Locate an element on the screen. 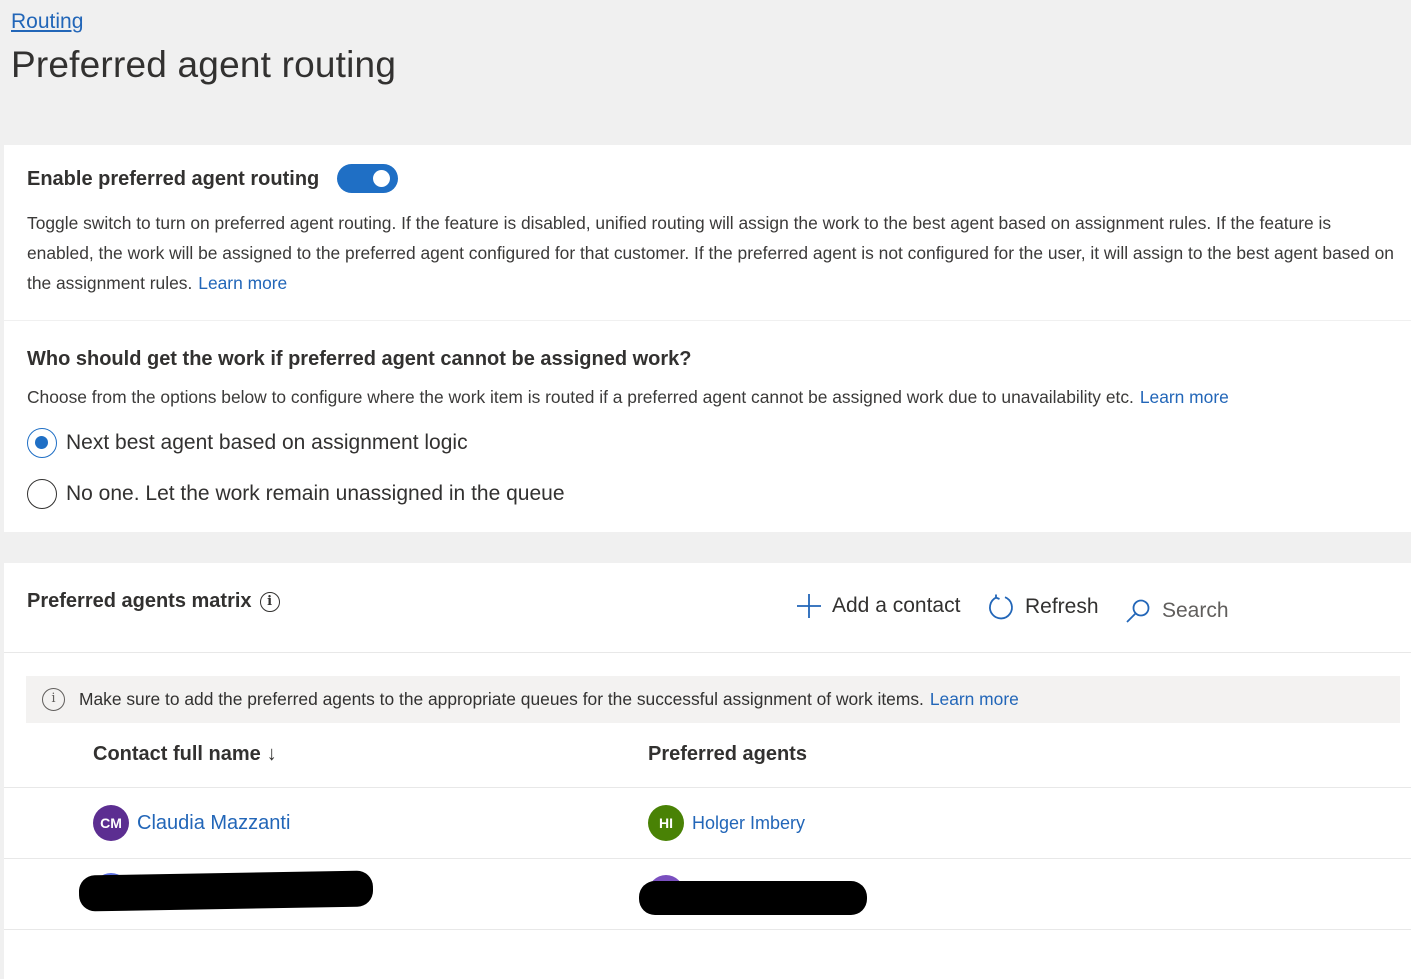 The width and height of the screenshot is (1411, 979). page-title: Preferred agent routing is located at coordinates (204, 64).